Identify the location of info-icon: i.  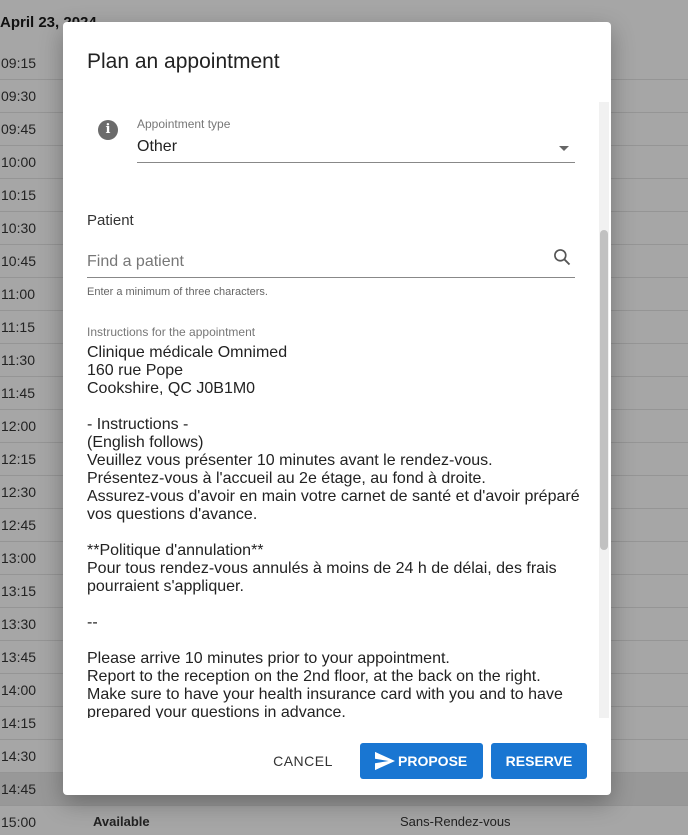
(108, 130).